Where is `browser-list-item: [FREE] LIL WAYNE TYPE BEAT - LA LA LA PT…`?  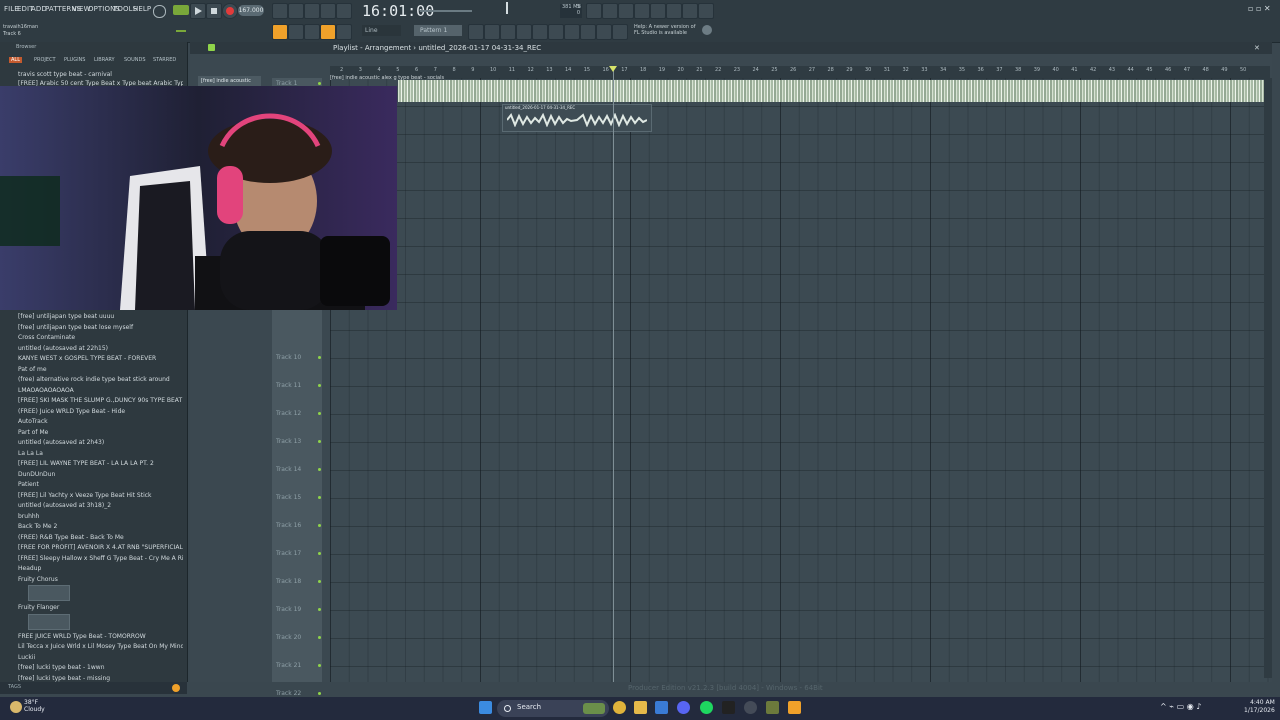 browser-list-item: [FREE] LIL WAYNE TYPE BEAT - LA LA LA PT… is located at coordinates (100, 463).